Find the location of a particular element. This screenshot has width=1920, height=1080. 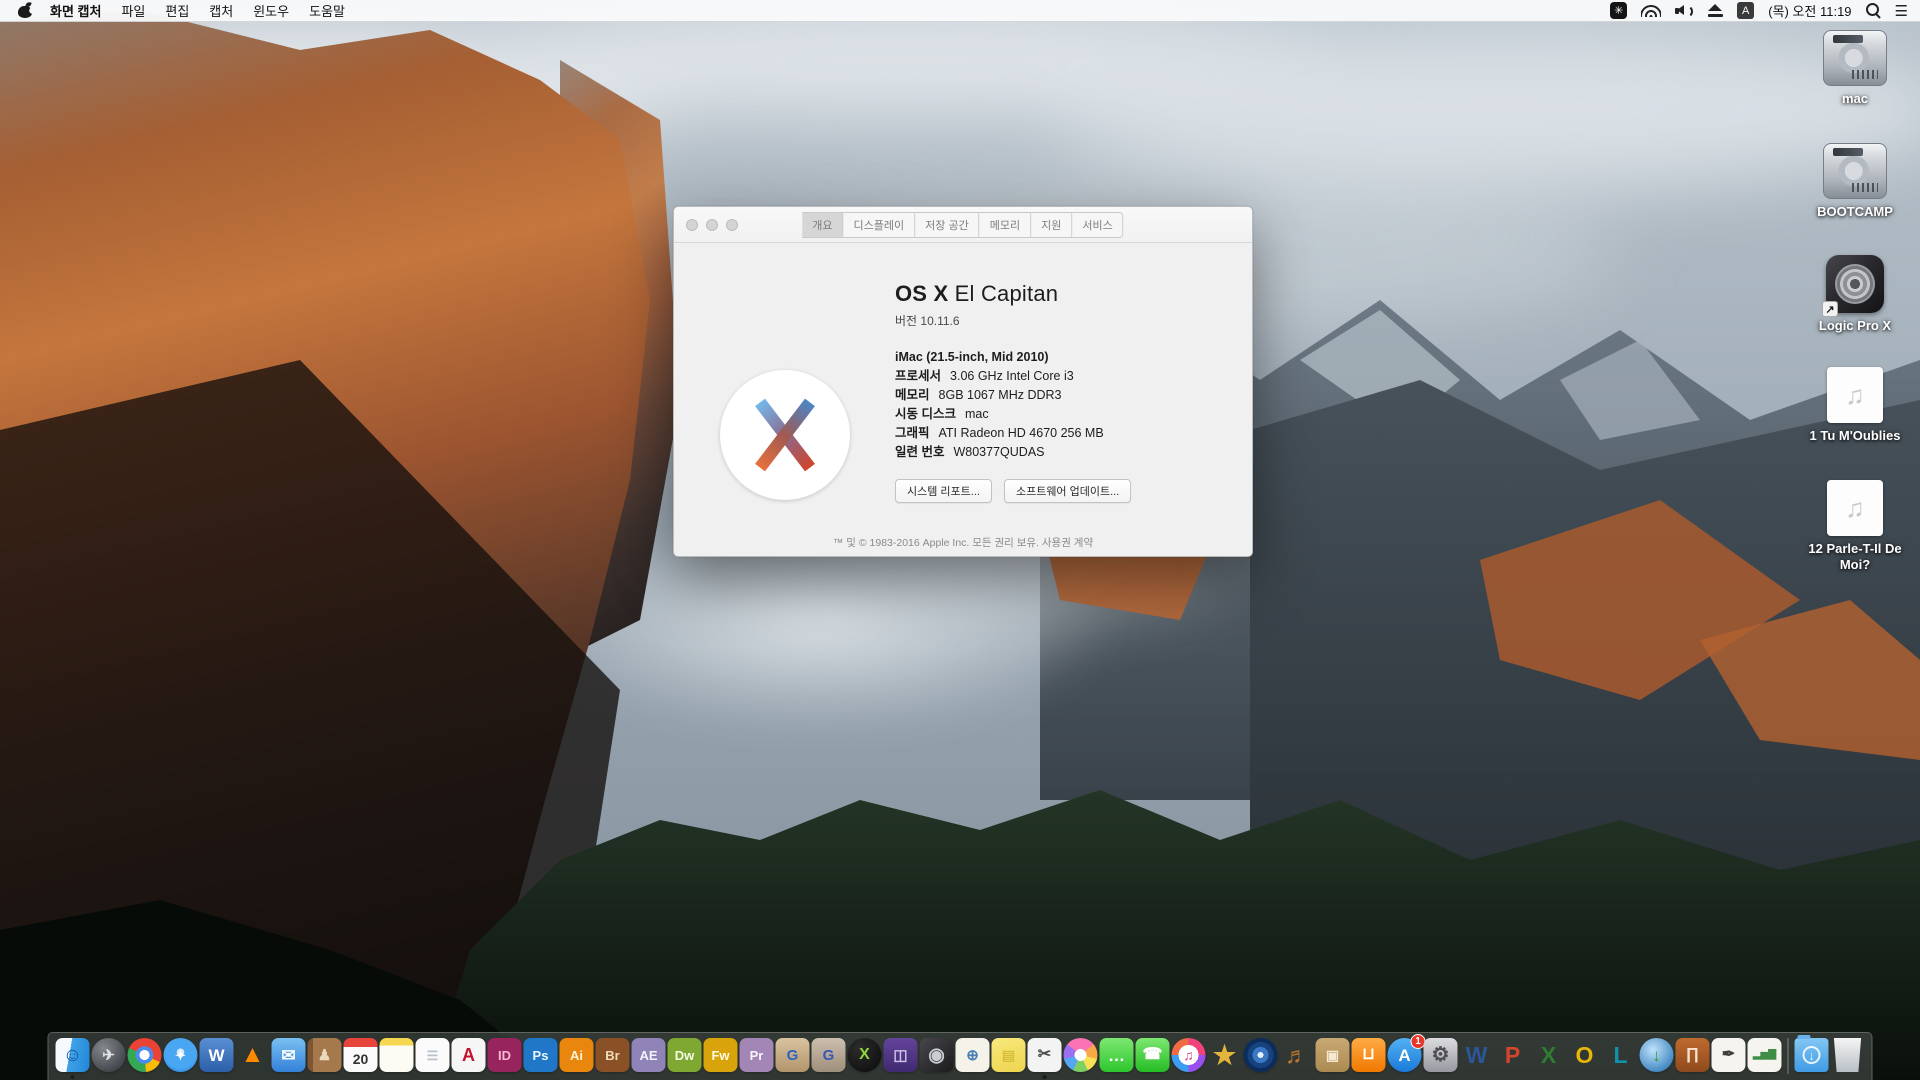

disk-mac: mac is located at coordinates (1855, 68).